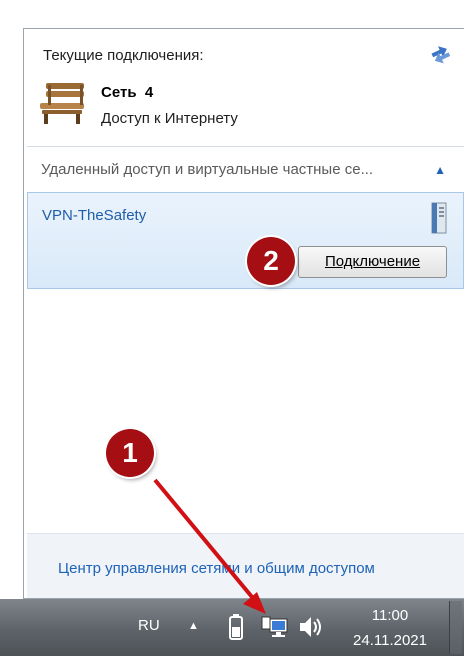 This screenshot has width=464, height=656. Describe the element at coordinates (310, 627) in the screenshot. I see `volume-icon` at that location.